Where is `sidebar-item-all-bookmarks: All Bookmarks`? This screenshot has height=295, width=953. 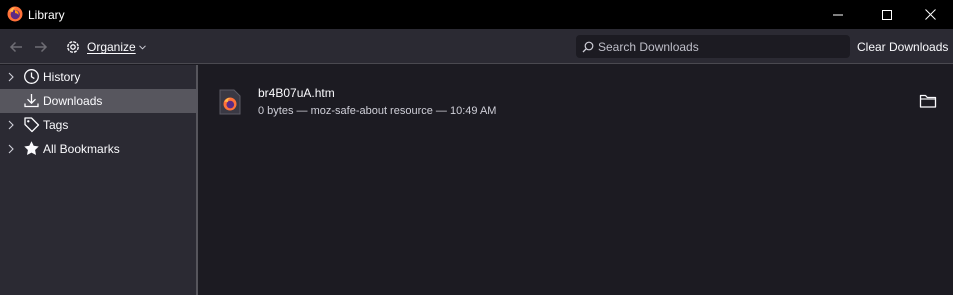 sidebar-item-all-bookmarks: All Bookmarks is located at coordinates (99, 149).